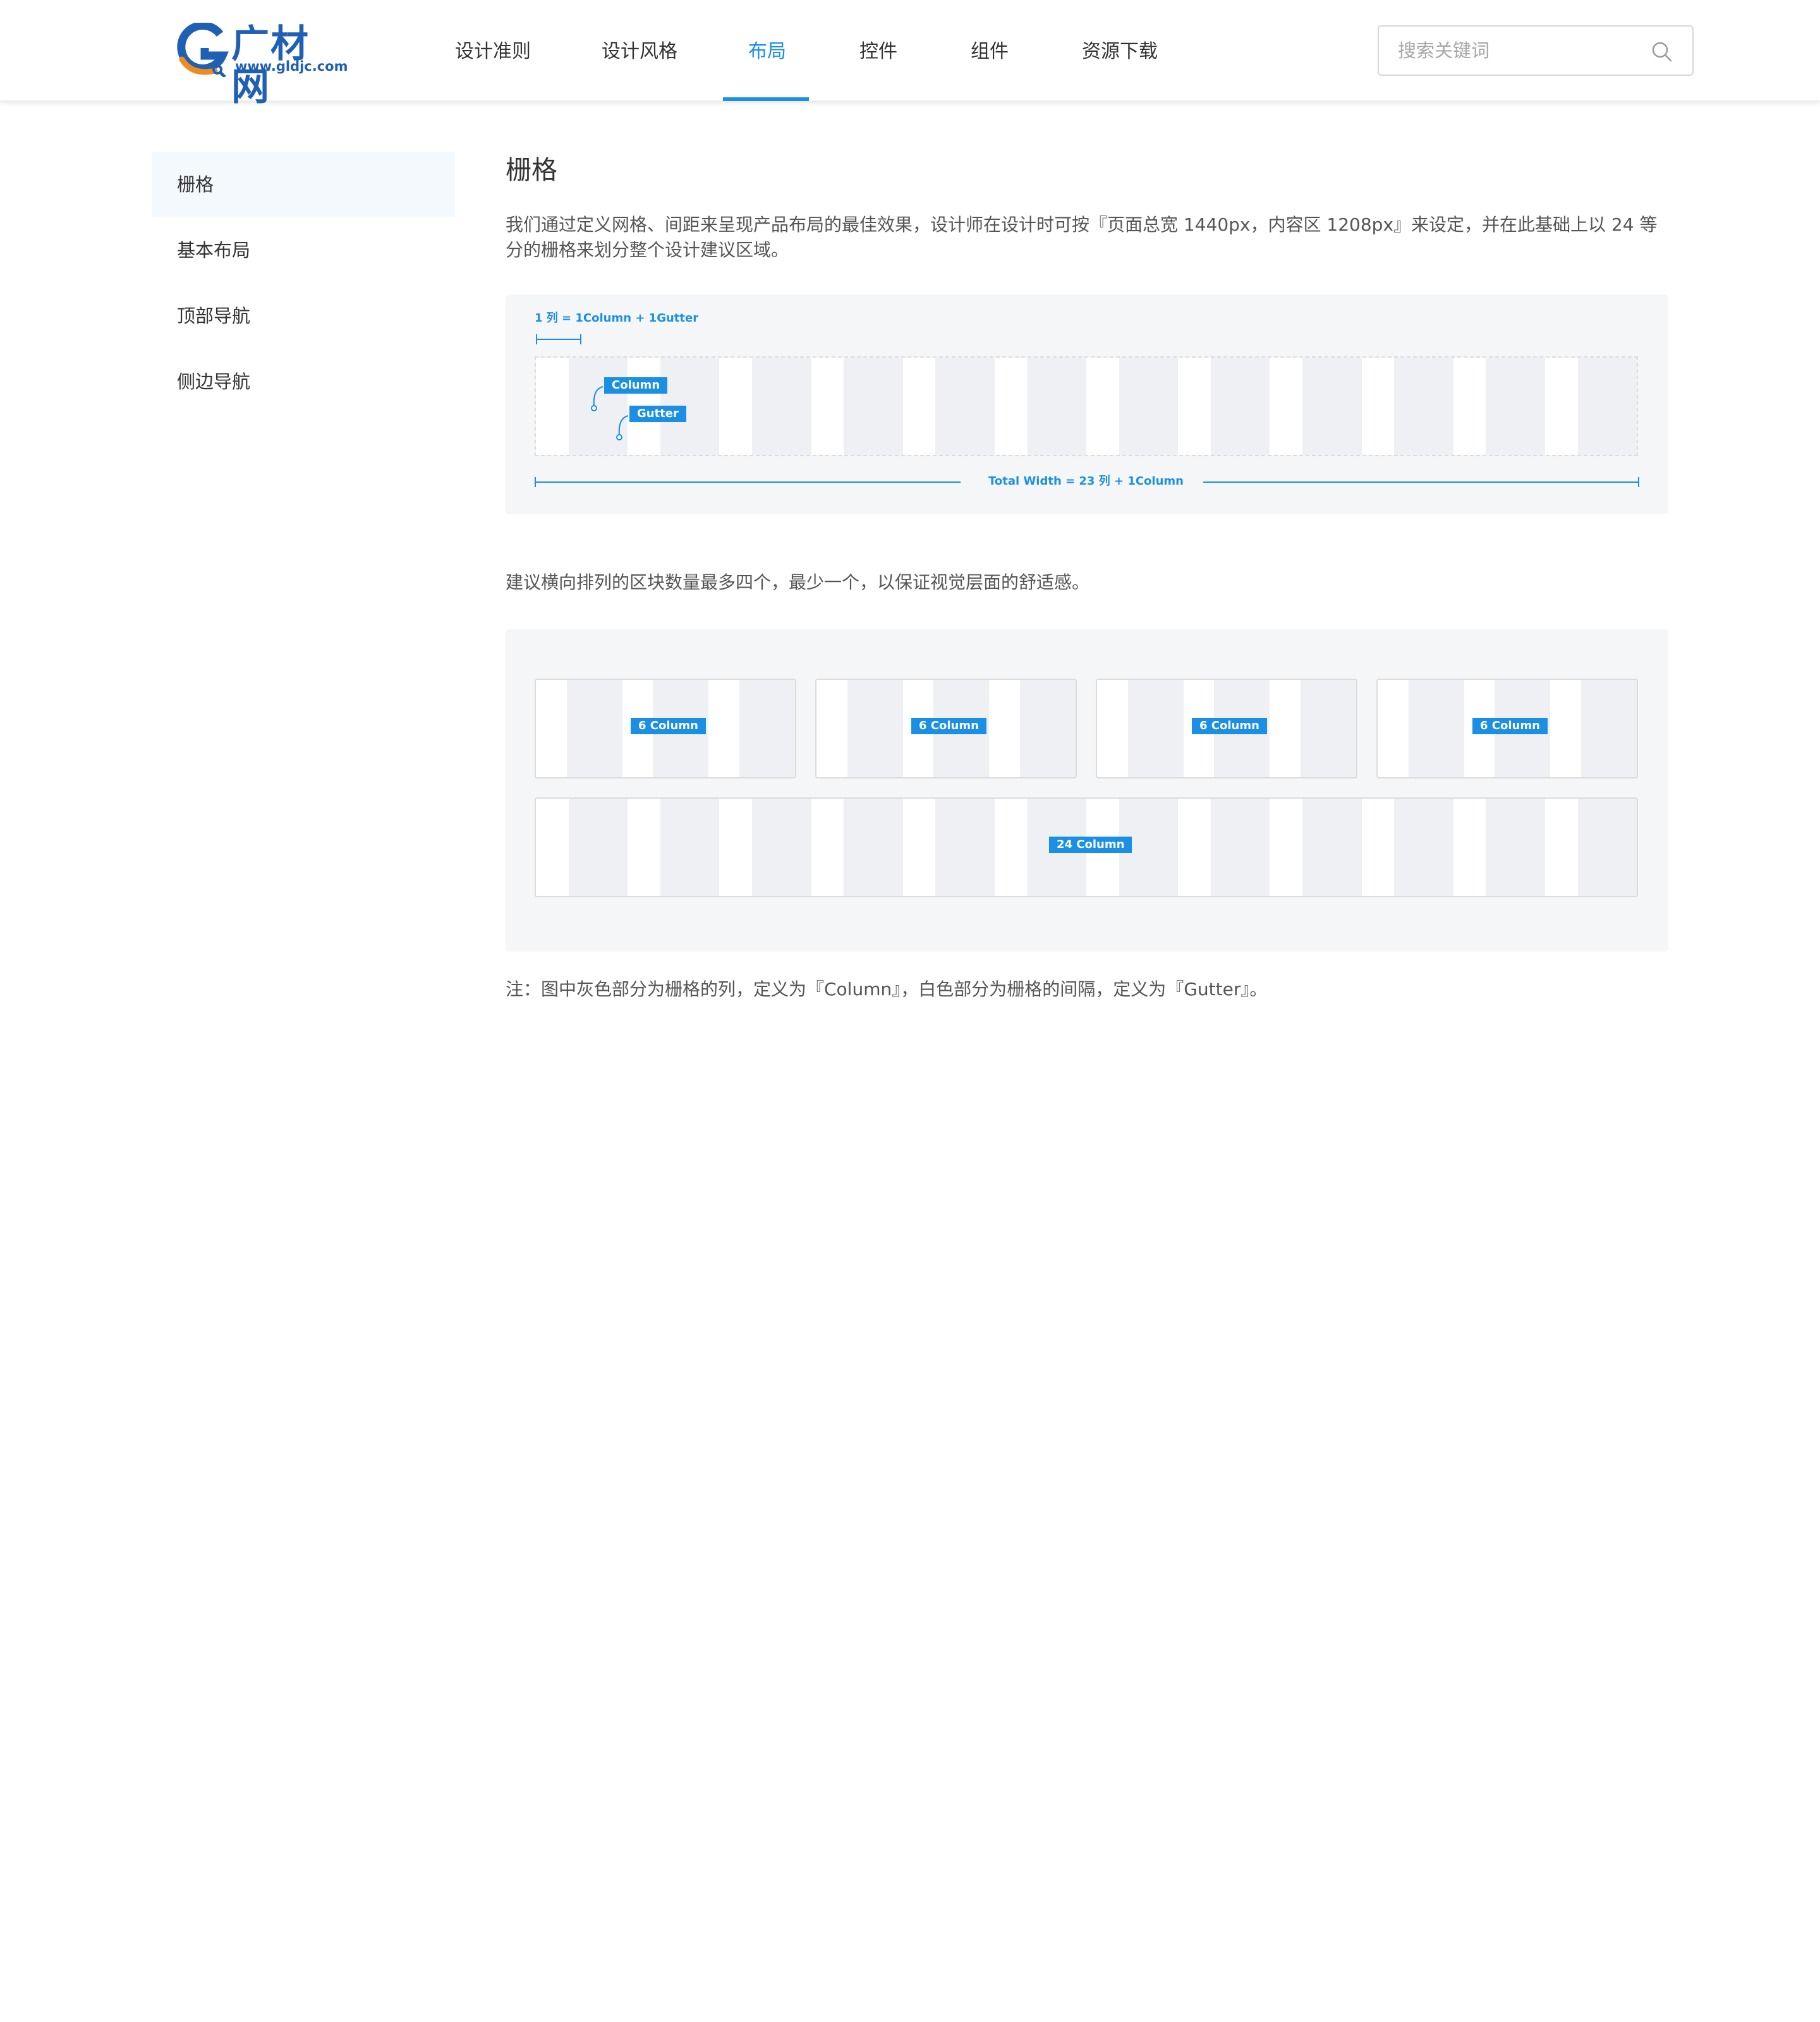 The height and width of the screenshot is (2022, 1820). Describe the element at coordinates (767, 50) in the screenshot. I see `nav-item-layout: 布局` at that location.